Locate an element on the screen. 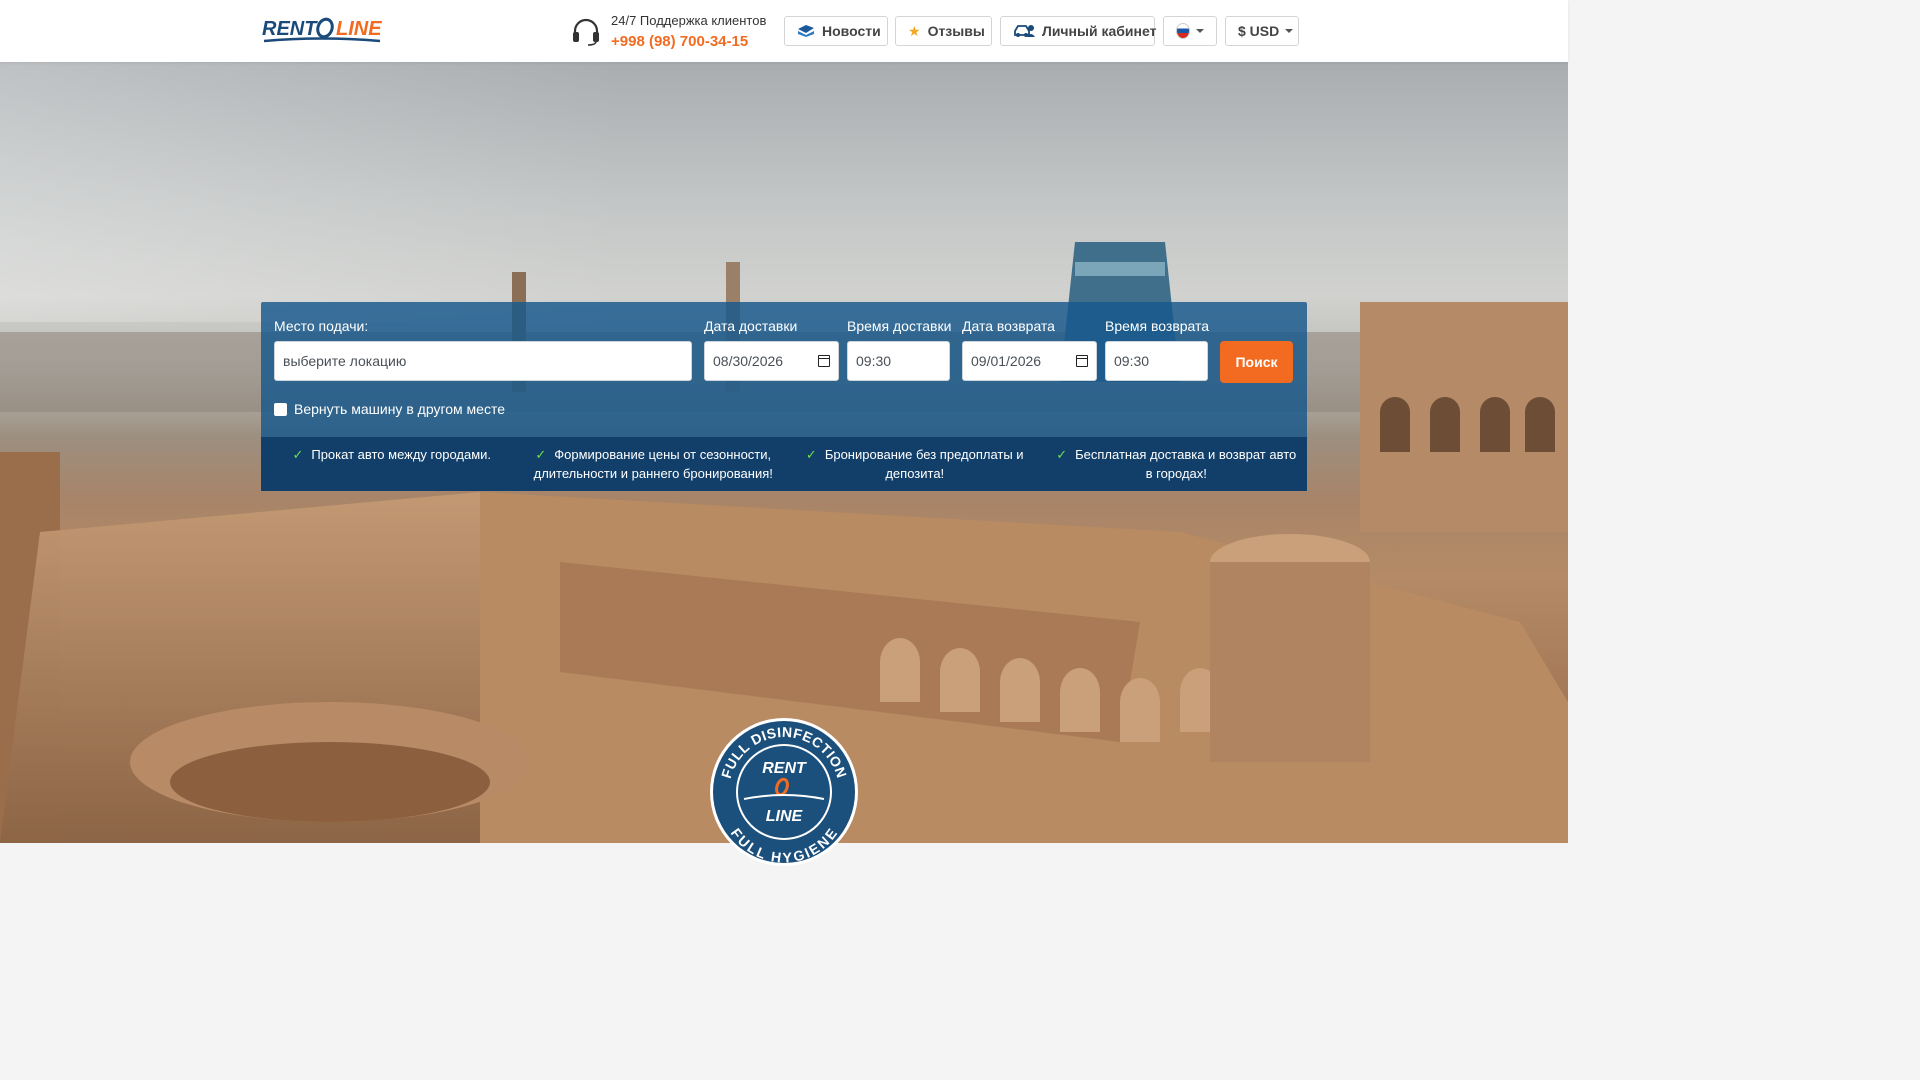  support-phone-link: +998 (98) 700-34-15 is located at coordinates (679, 41).